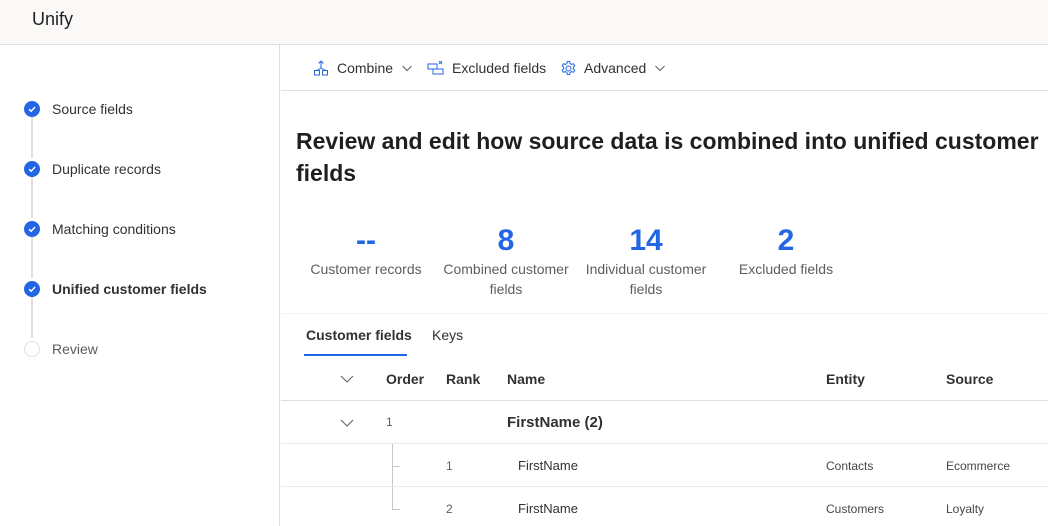  What do you see at coordinates (355, 355) in the screenshot?
I see `active-tab-indicator` at bounding box center [355, 355].